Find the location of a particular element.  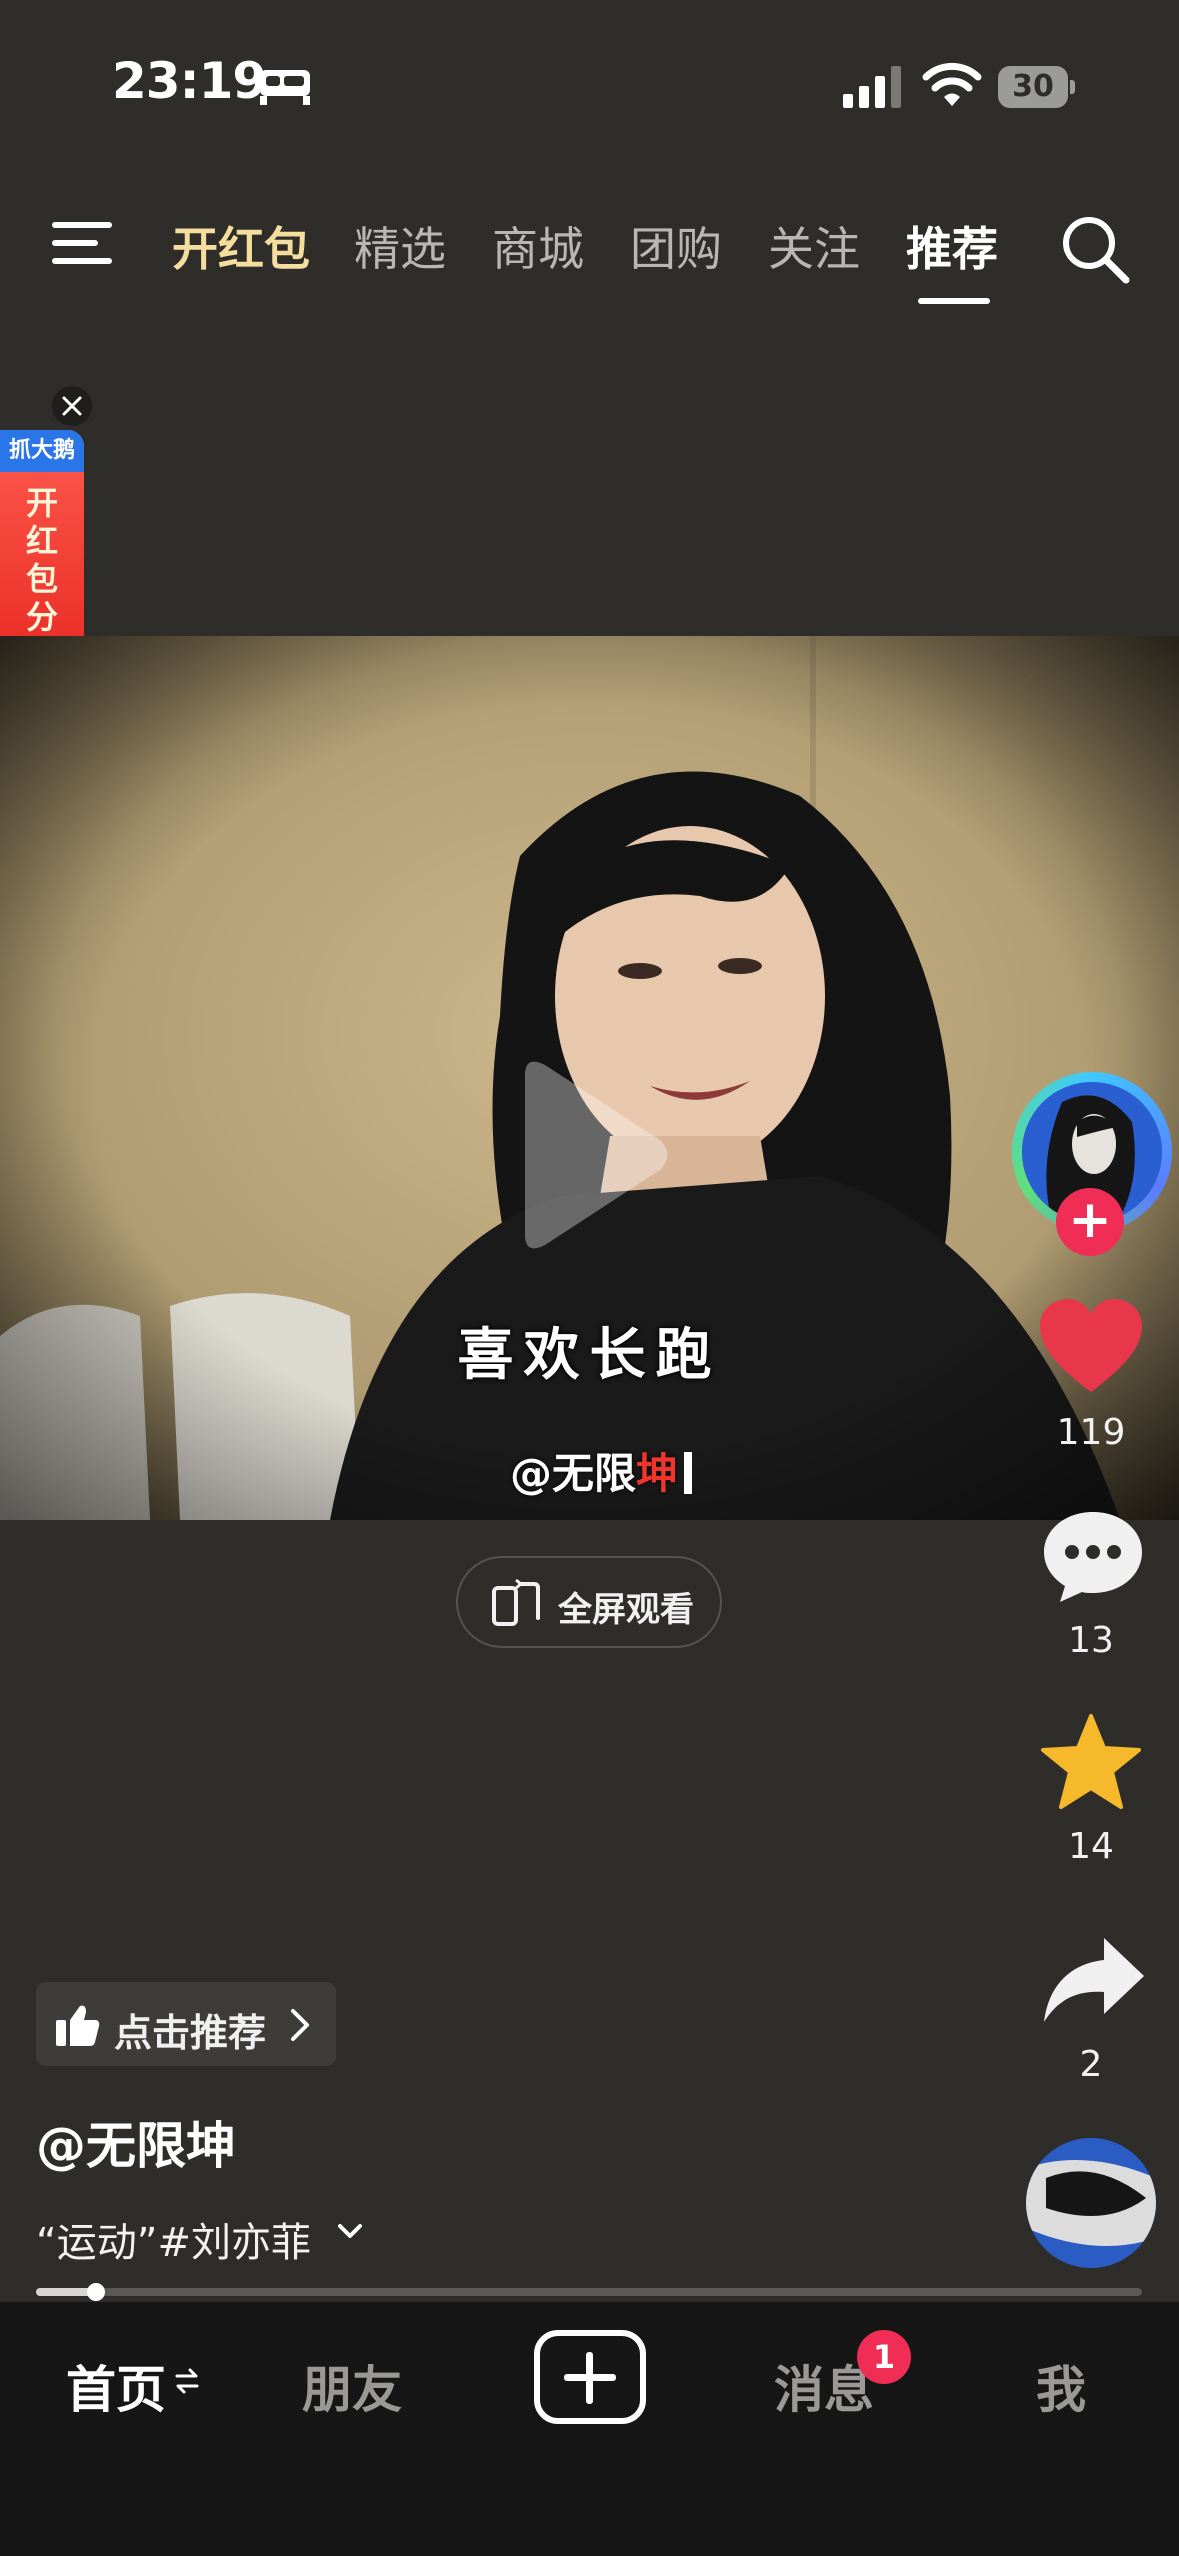

tab-following: 关注 is located at coordinates (814, 246).